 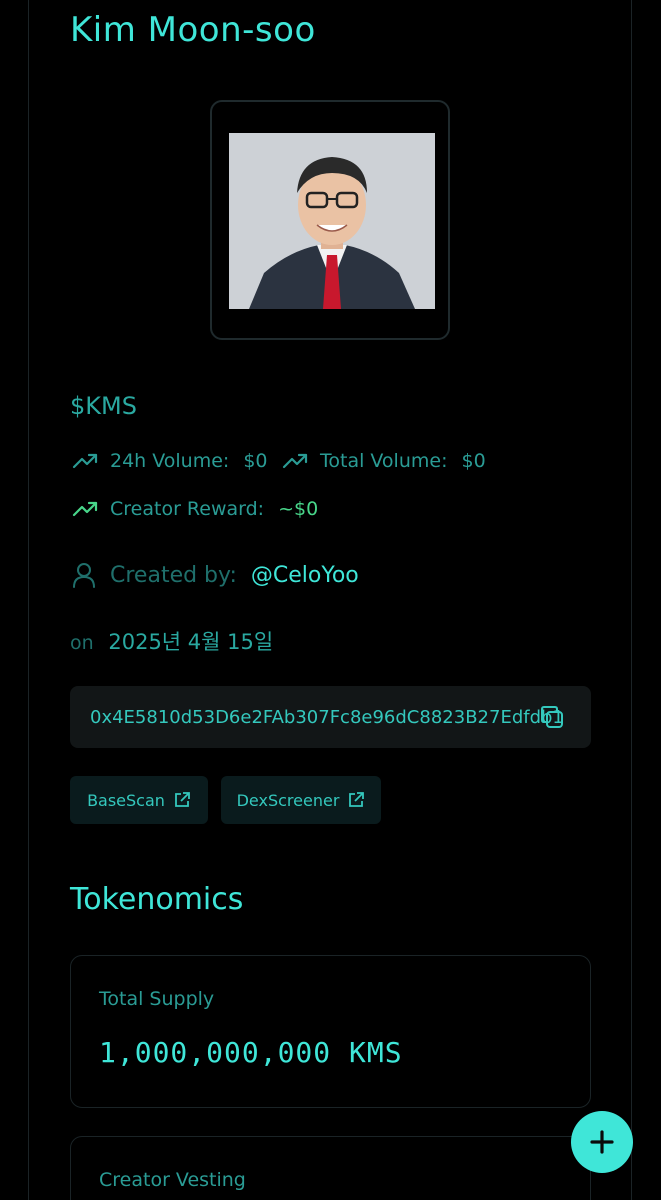 I want to click on stat-value: ~$0, so click(x=298, y=509).